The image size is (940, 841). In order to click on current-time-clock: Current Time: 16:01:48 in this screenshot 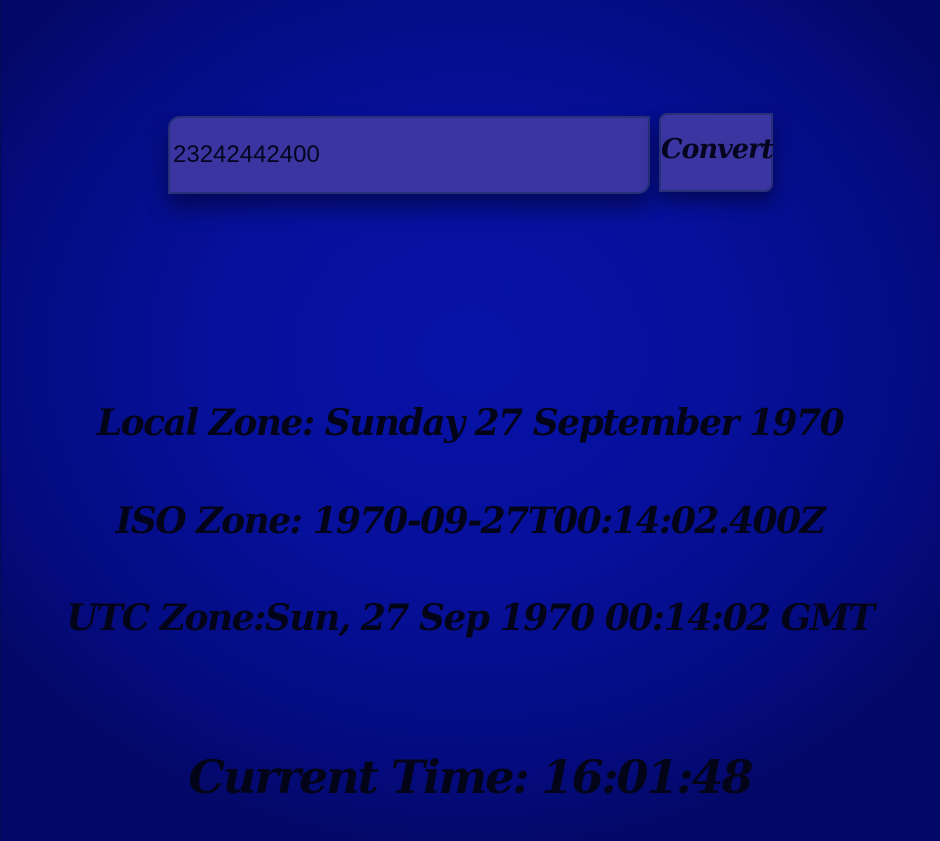, I will do `click(470, 777)`.